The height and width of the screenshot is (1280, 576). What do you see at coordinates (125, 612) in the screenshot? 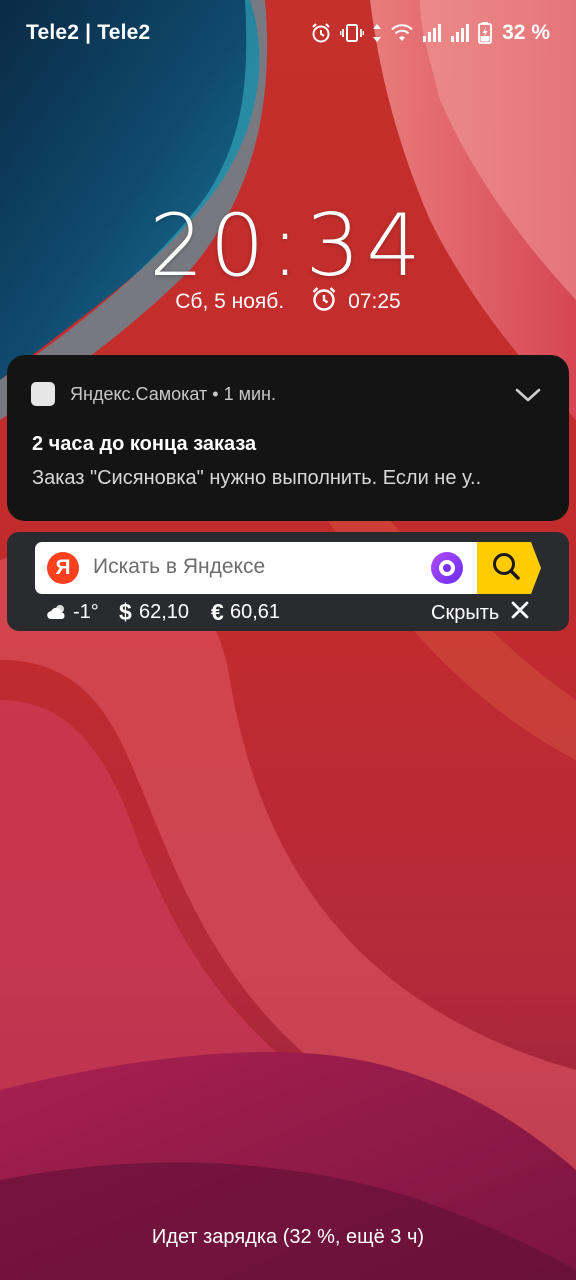
I see `dollar-icon: $` at bounding box center [125, 612].